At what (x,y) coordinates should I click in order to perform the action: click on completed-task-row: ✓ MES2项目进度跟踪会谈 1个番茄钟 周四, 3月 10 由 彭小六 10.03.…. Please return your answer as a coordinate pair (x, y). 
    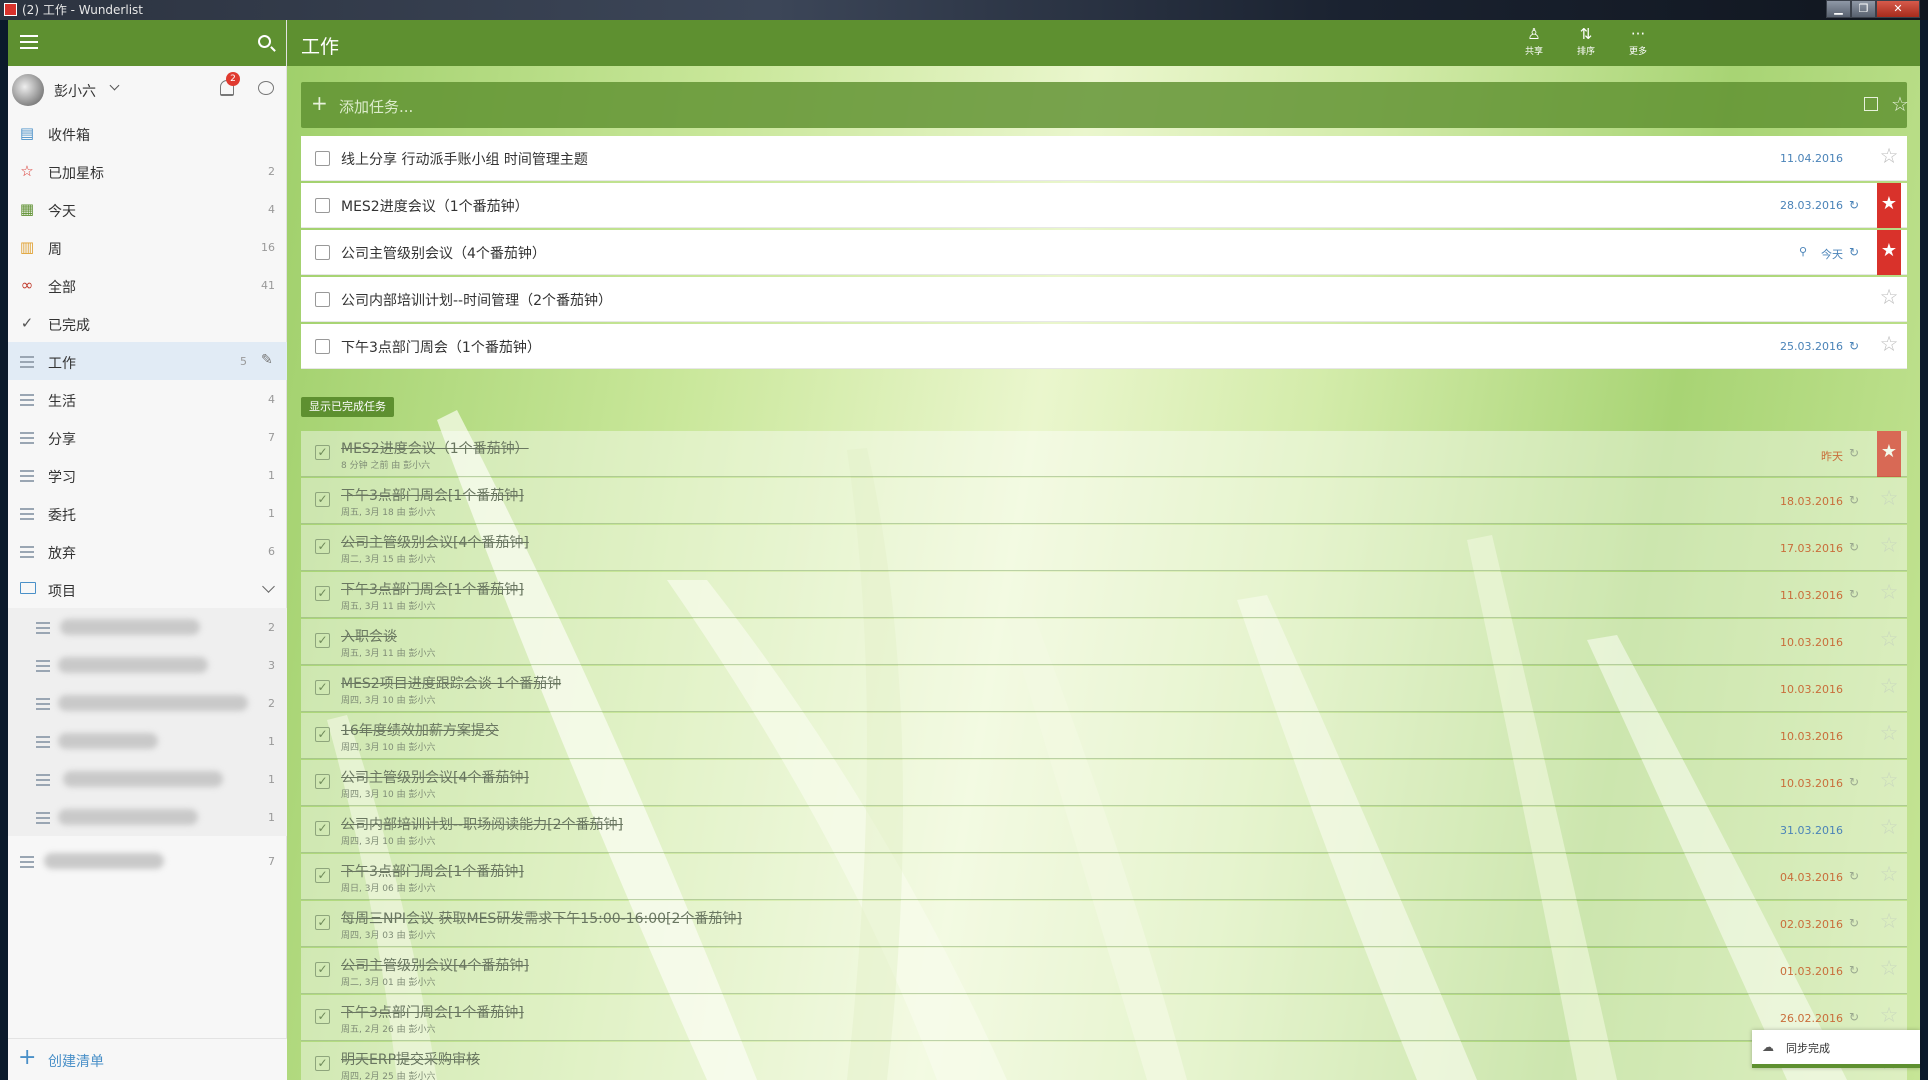
    Looking at the image, I should click on (1104, 689).